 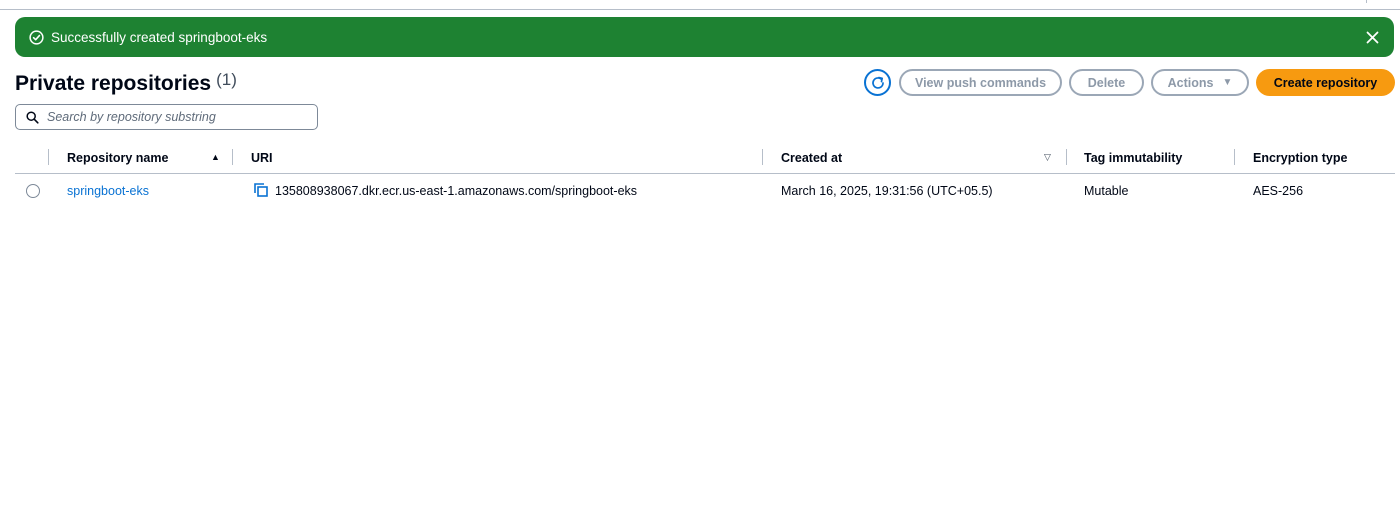 I want to click on create-repository-label: Create repository, so click(x=1325, y=82).